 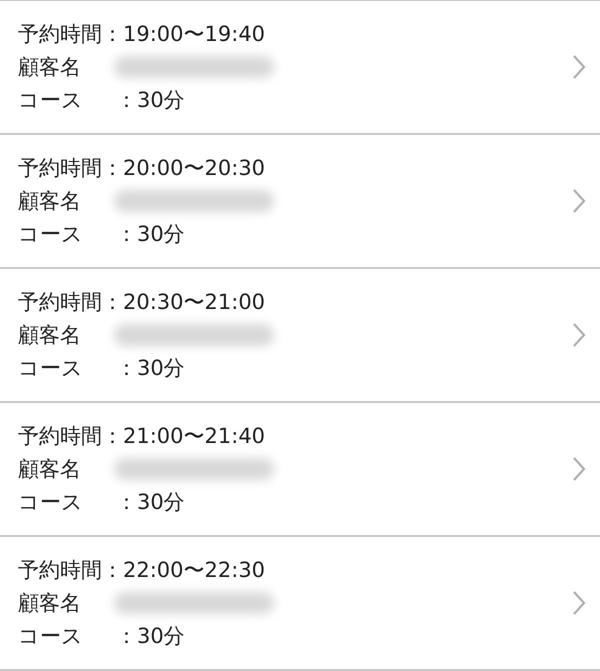 I want to click on reservation-time: ：20:30〜21:00, so click(x=184, y=302).